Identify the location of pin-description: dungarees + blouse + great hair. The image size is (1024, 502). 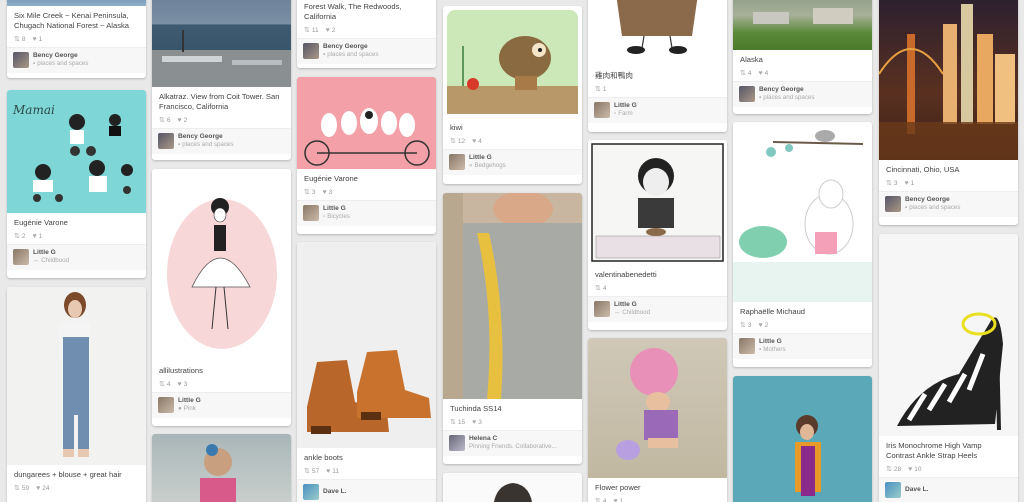
(76, 473).